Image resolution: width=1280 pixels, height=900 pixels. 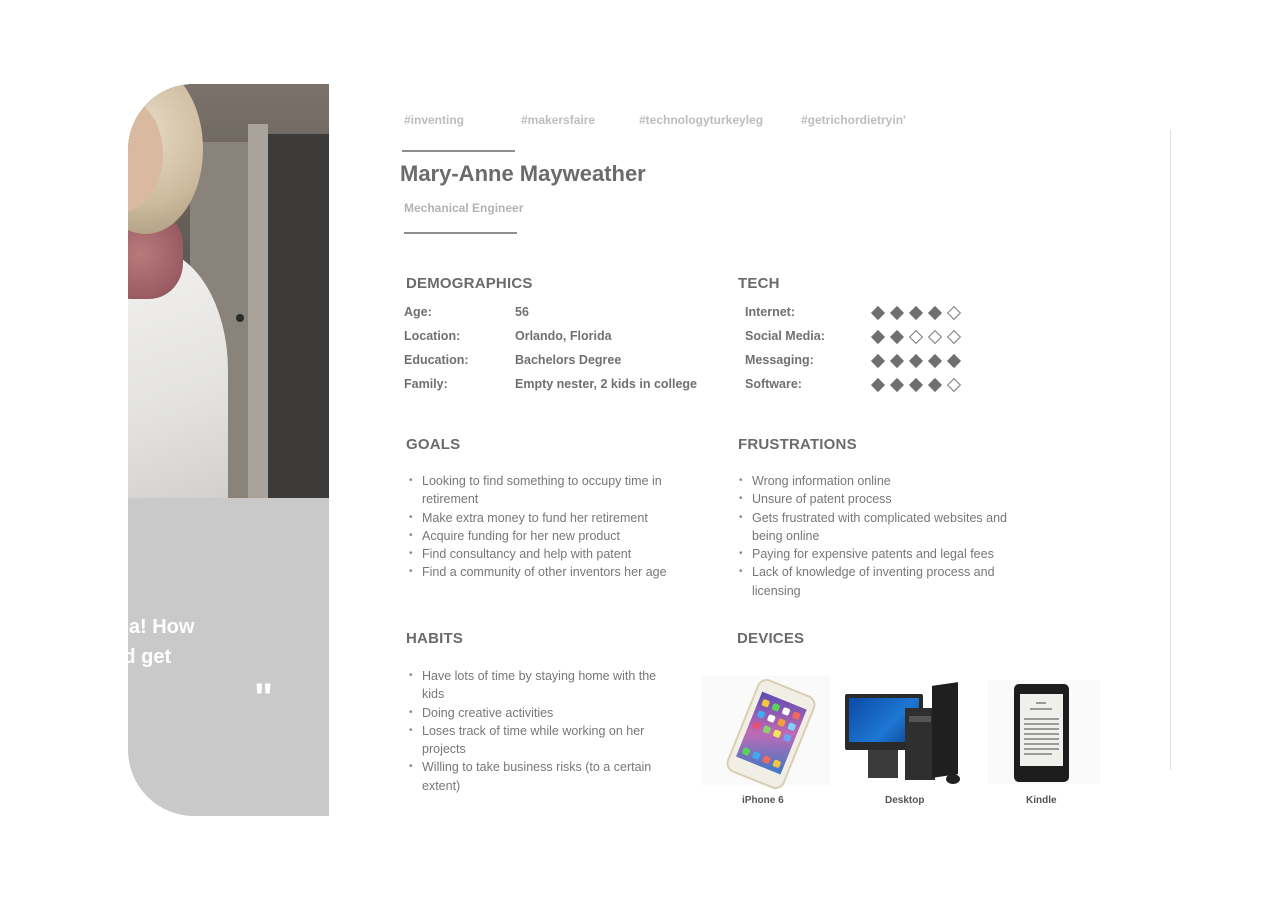 What do you see at coordinates (779, 360) in the screenshot?
I see `tech-label-messaging: Messaging:` at bounding box center [779, 360].